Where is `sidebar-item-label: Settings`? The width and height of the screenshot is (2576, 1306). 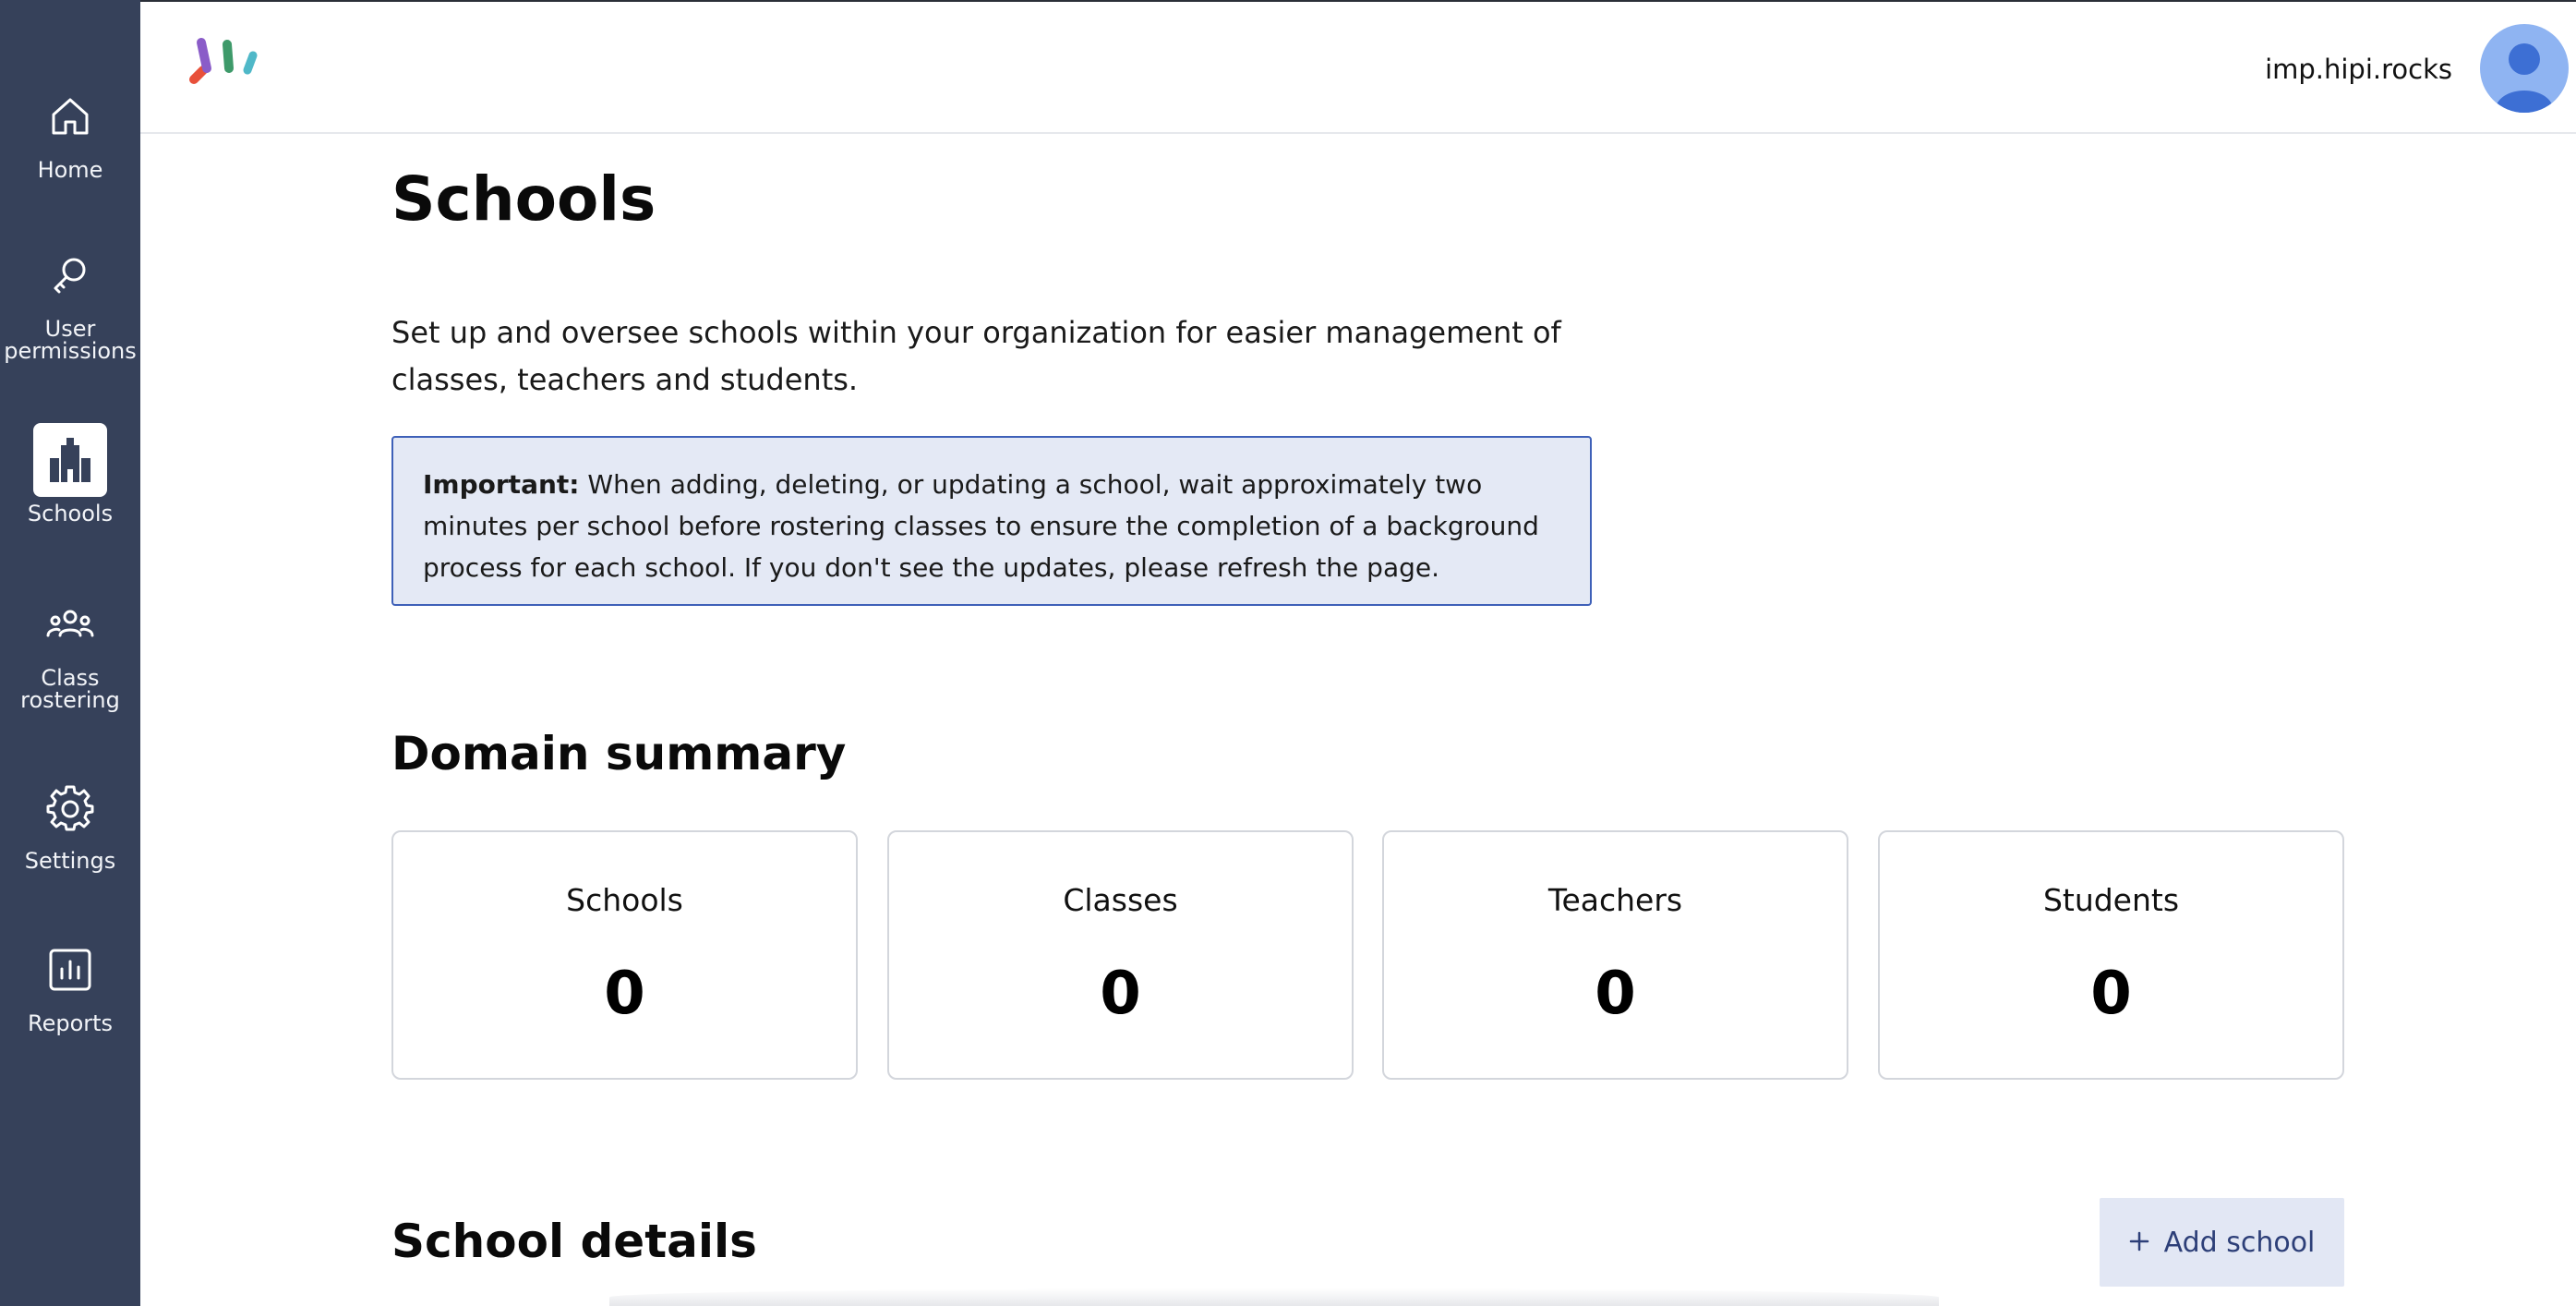
sidebar-item-label: Settings is located at coordinates (70, 861).